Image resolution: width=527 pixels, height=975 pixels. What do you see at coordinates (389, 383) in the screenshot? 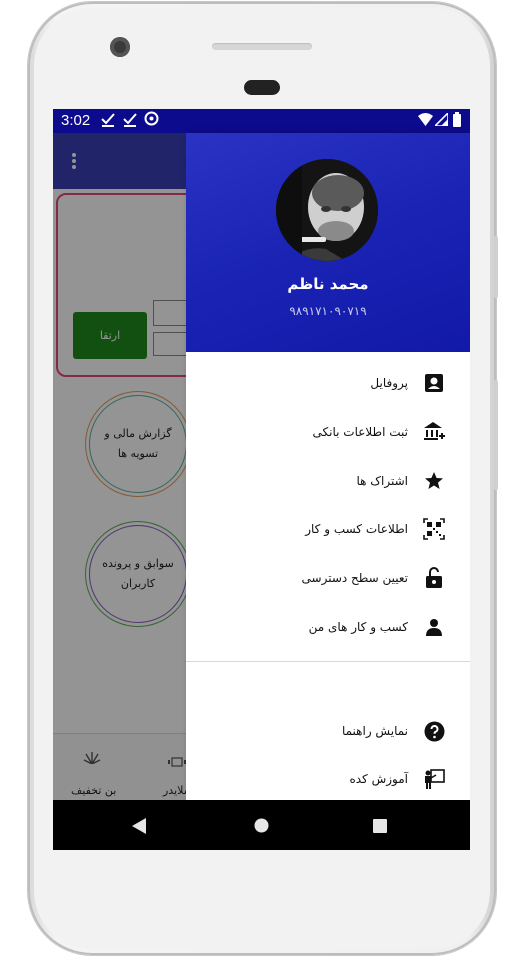
I see `menu-item-label: پروفایل` at bounding box center [389, 383].